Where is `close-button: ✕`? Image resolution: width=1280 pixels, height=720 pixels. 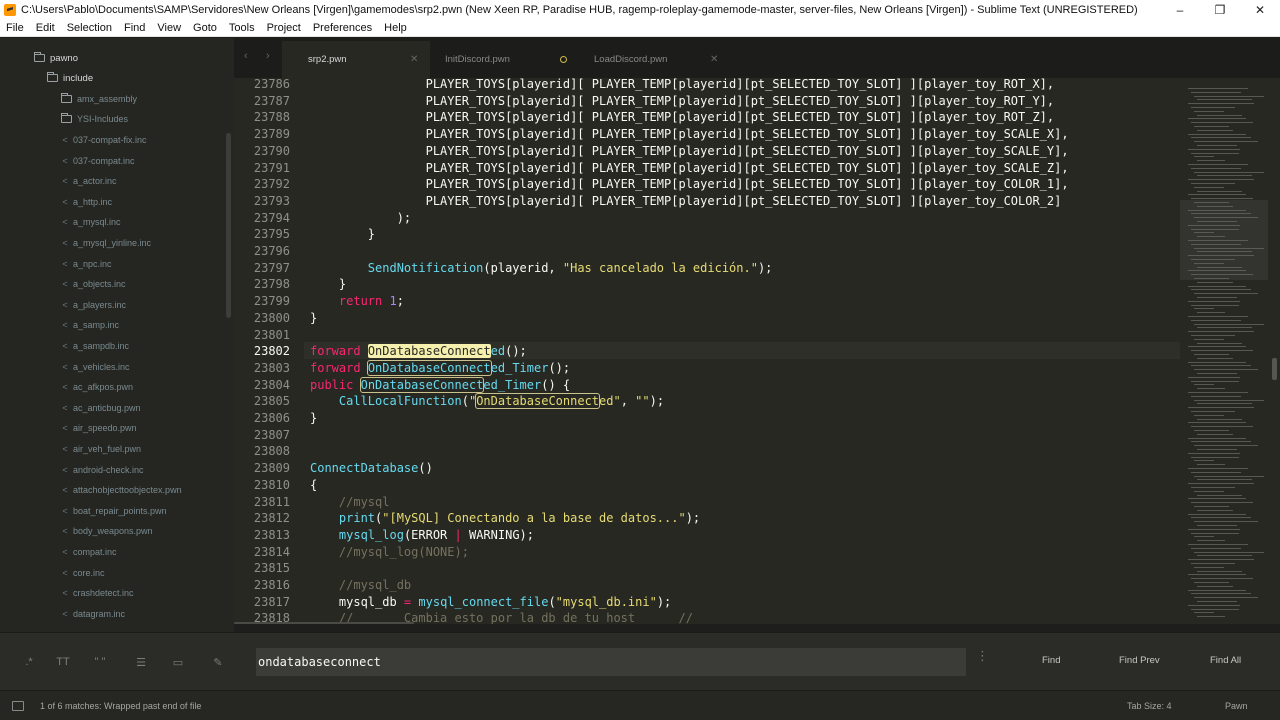 close-button: ✕ is located at coordinates (1260, 10).